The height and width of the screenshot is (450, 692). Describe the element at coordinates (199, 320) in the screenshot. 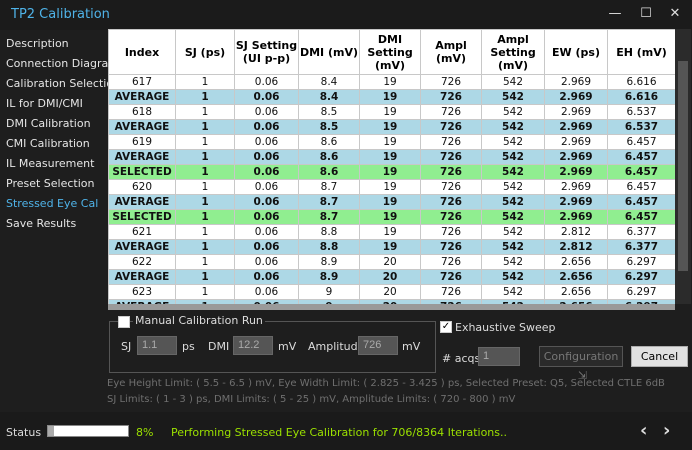

I see `manual-calibration-label: Manual Calibration Run` at that location.